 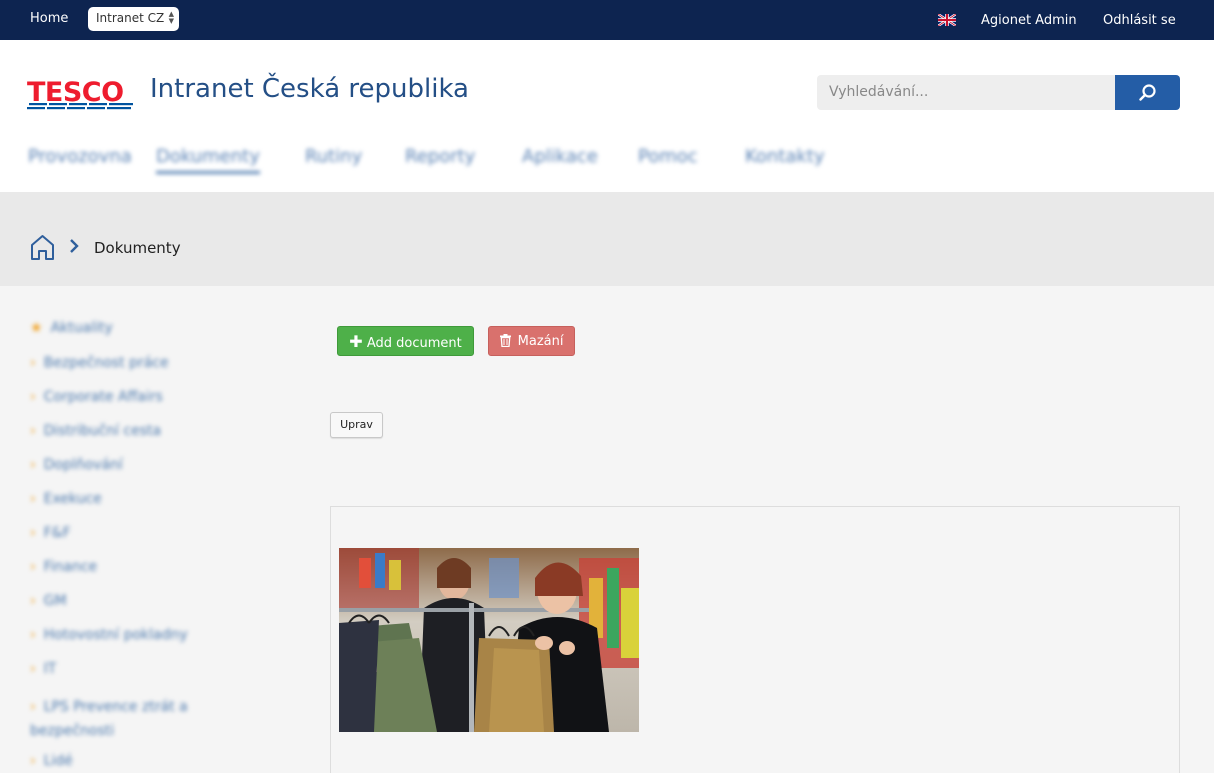 What do you see at coordinates (81, 328) in the screenshot?
I see `sidebar-item-label: Aktuality` at bounding box center [81, 328].